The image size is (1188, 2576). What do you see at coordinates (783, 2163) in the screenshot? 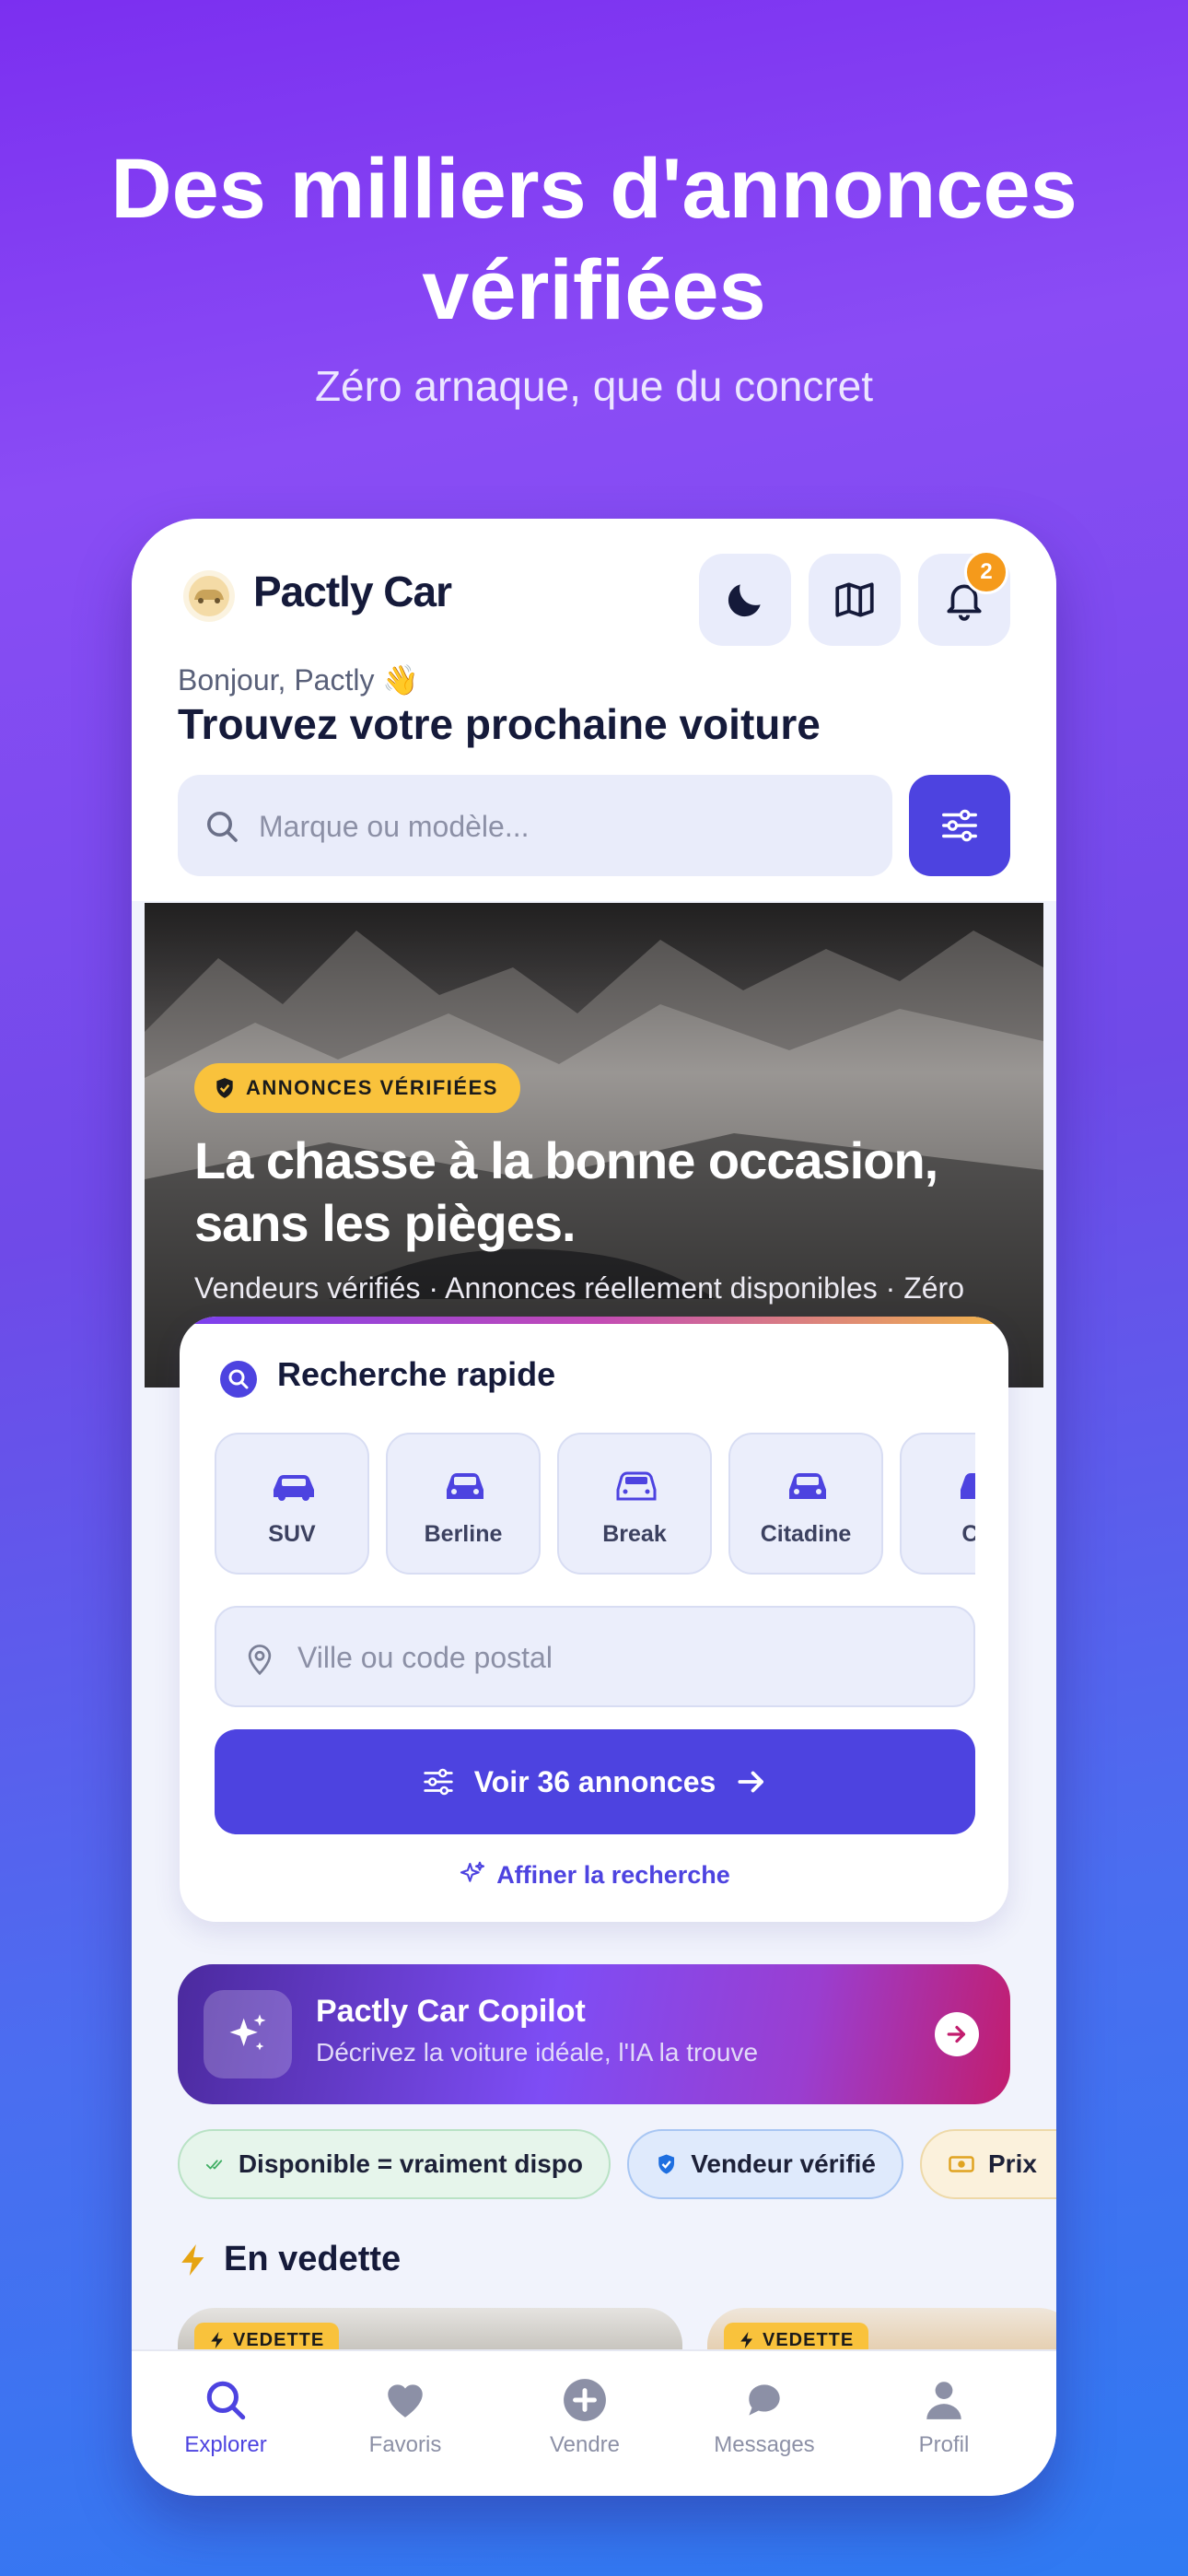
I see `chip-label: Vendeur vérifié` at bounding box center [783, 2163].